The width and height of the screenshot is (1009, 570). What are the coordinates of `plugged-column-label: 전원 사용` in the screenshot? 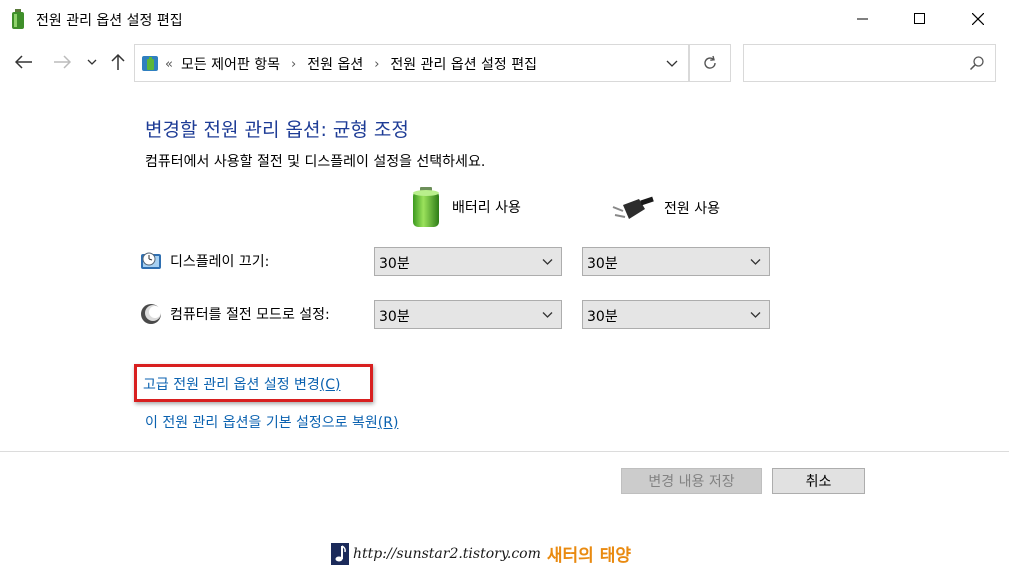 It's located at (692, 209).